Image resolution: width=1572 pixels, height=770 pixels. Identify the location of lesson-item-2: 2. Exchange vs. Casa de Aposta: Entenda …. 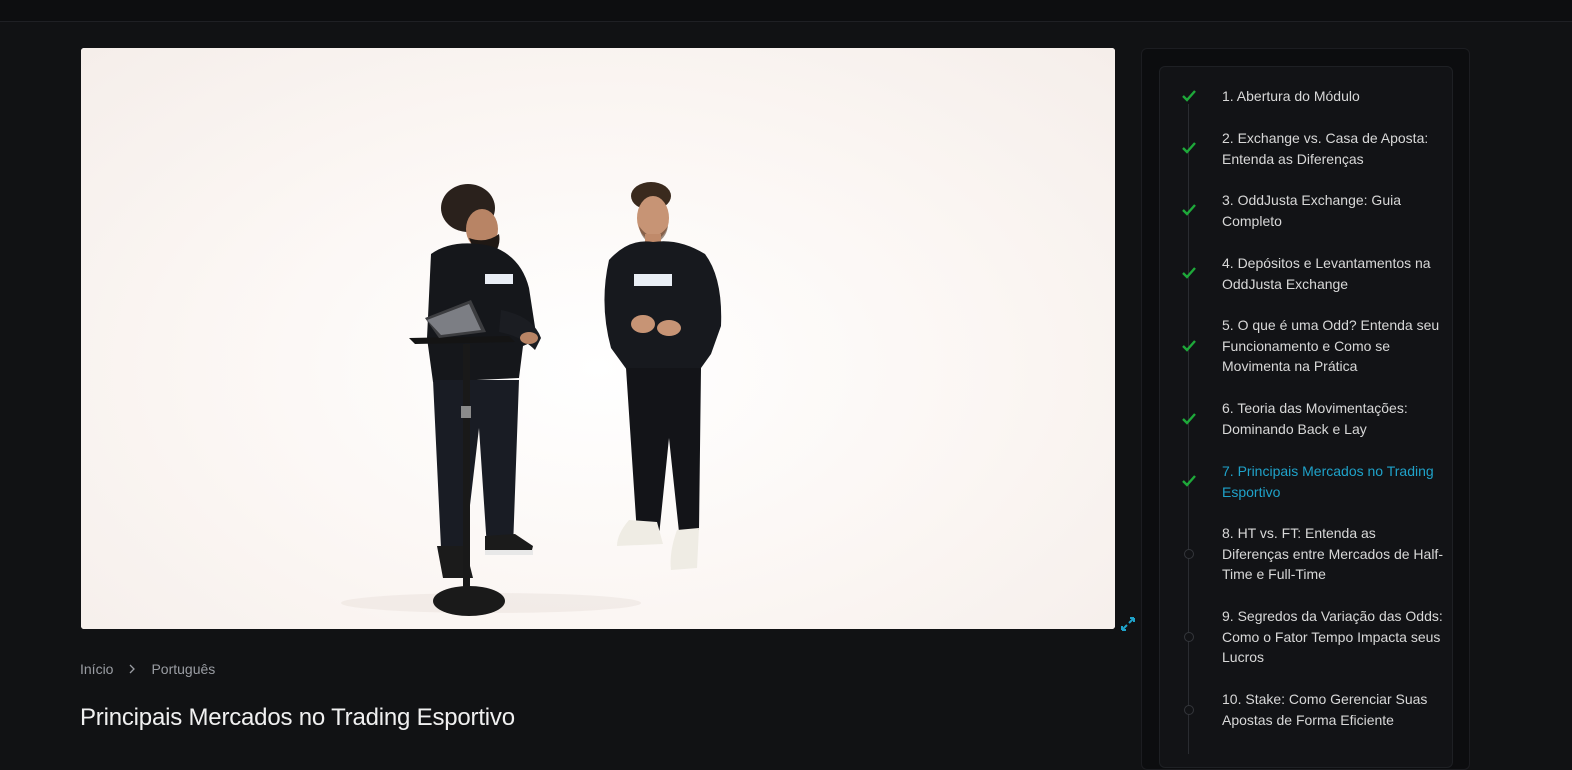
(1333, 148).